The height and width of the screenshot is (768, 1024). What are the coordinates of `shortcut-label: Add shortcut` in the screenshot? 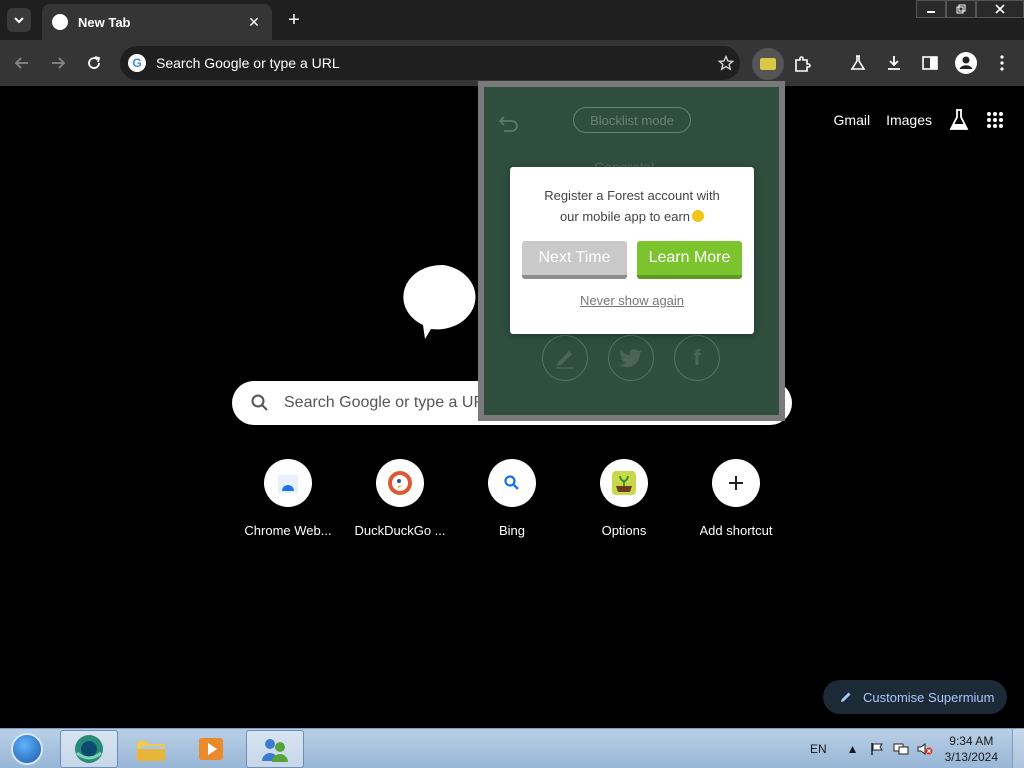 It's located at (736, 530).